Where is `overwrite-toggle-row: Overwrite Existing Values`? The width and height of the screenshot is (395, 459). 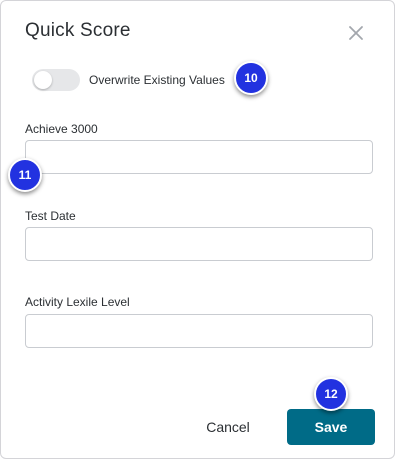 overwrite-toggle-row: Overwrite Existing Values is located at coordinates (128, 80).